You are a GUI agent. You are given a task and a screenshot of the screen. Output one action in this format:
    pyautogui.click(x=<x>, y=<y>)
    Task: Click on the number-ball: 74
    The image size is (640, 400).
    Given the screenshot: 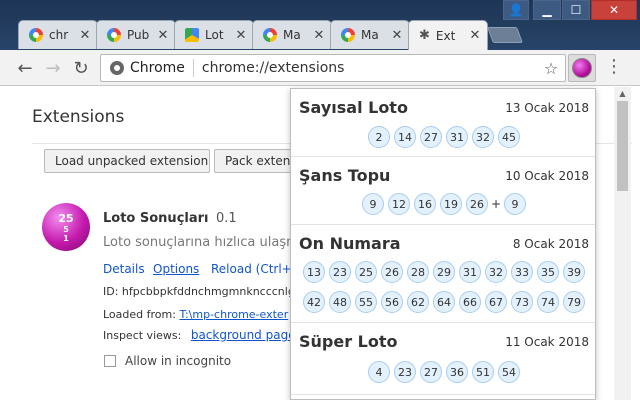 What is the action you would take?
    pyautogui.click(x=548, y=302)
    